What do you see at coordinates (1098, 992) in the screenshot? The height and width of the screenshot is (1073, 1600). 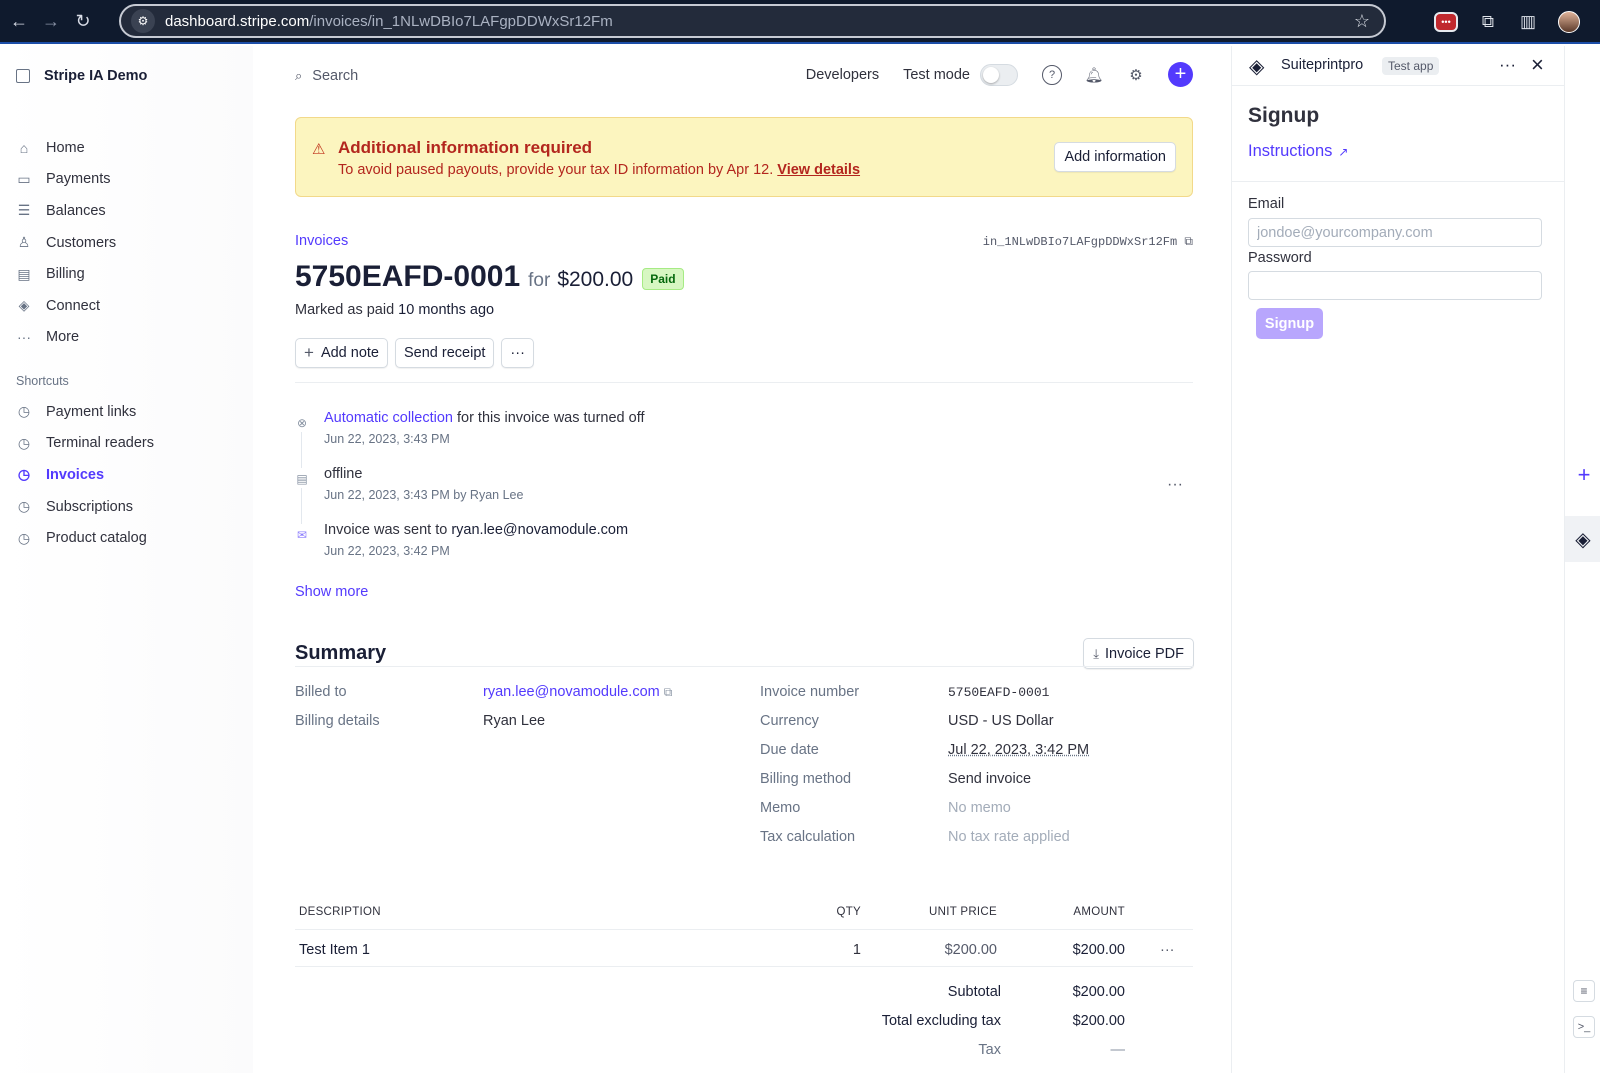 I see `subtotal-value: $200.00` at bounding box center [1098, 992].